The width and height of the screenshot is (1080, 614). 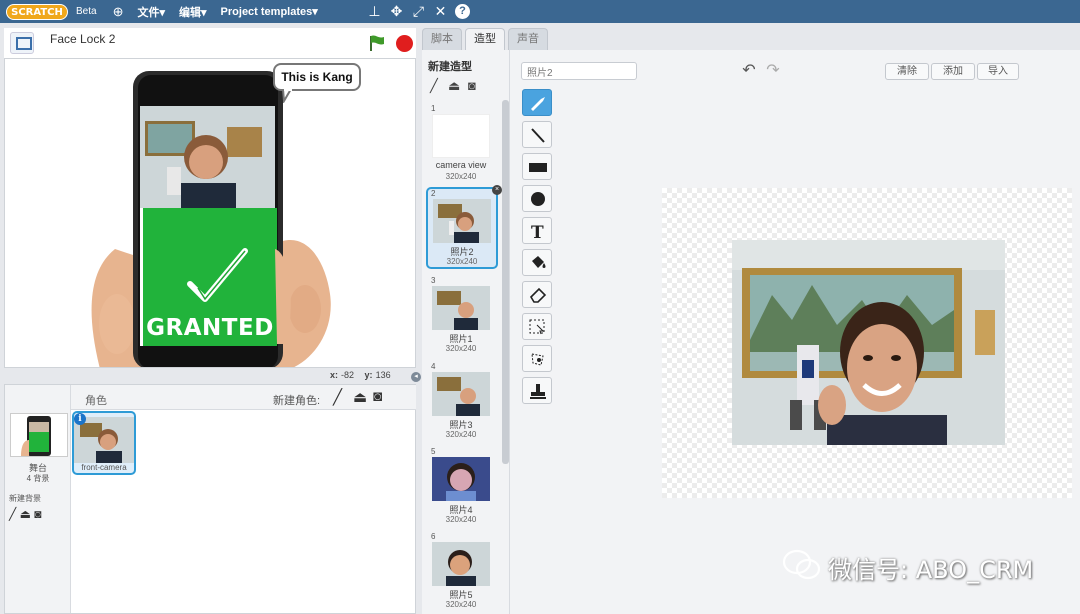 What do you see at coordinates (433, 193) in the screenshot?
I see `costume-index: 2` at bounding box center [433, 193].